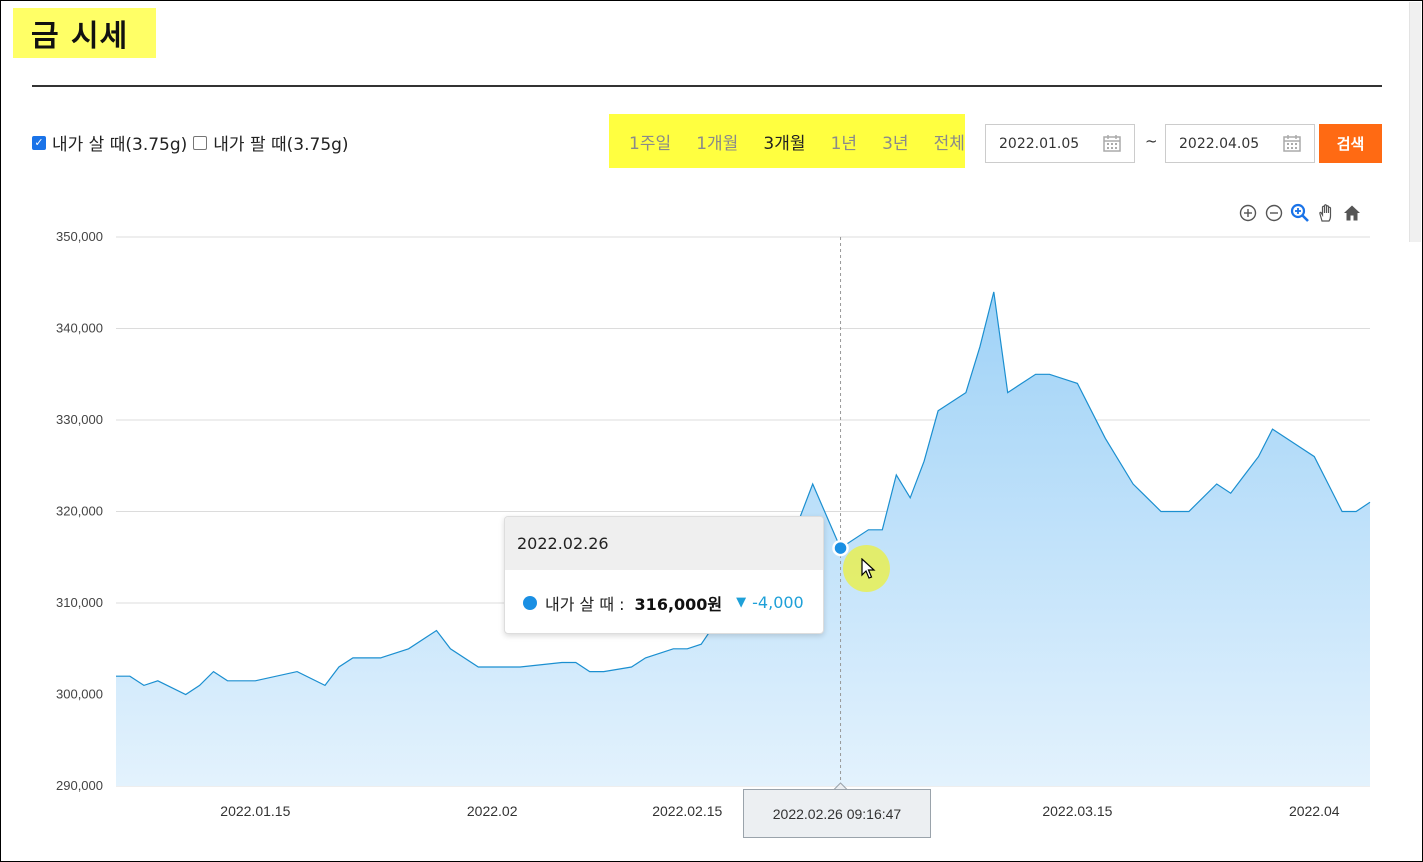 The image size is (1423, 862). What do you see at coordinates (868, 568) in the screenshot?
I see `mouse-cursor-icon` at bounding box center [868, 568].